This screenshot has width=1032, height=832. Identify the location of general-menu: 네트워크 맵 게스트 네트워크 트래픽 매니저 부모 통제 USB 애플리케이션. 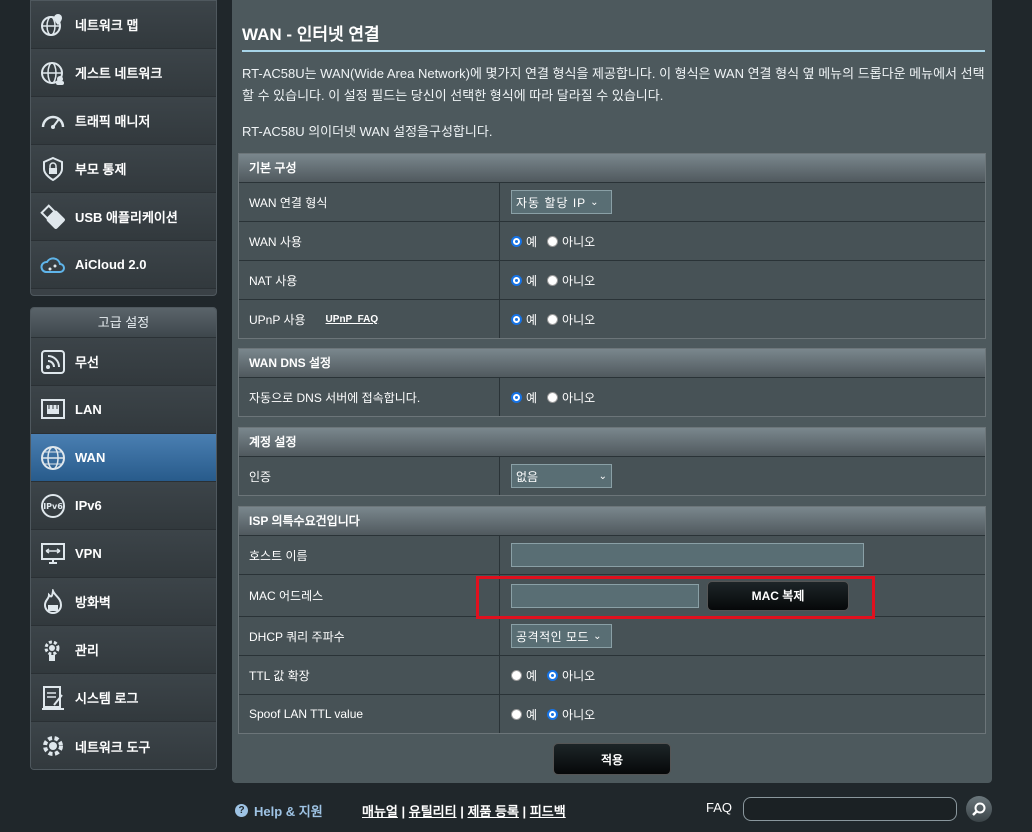
(123, 148).